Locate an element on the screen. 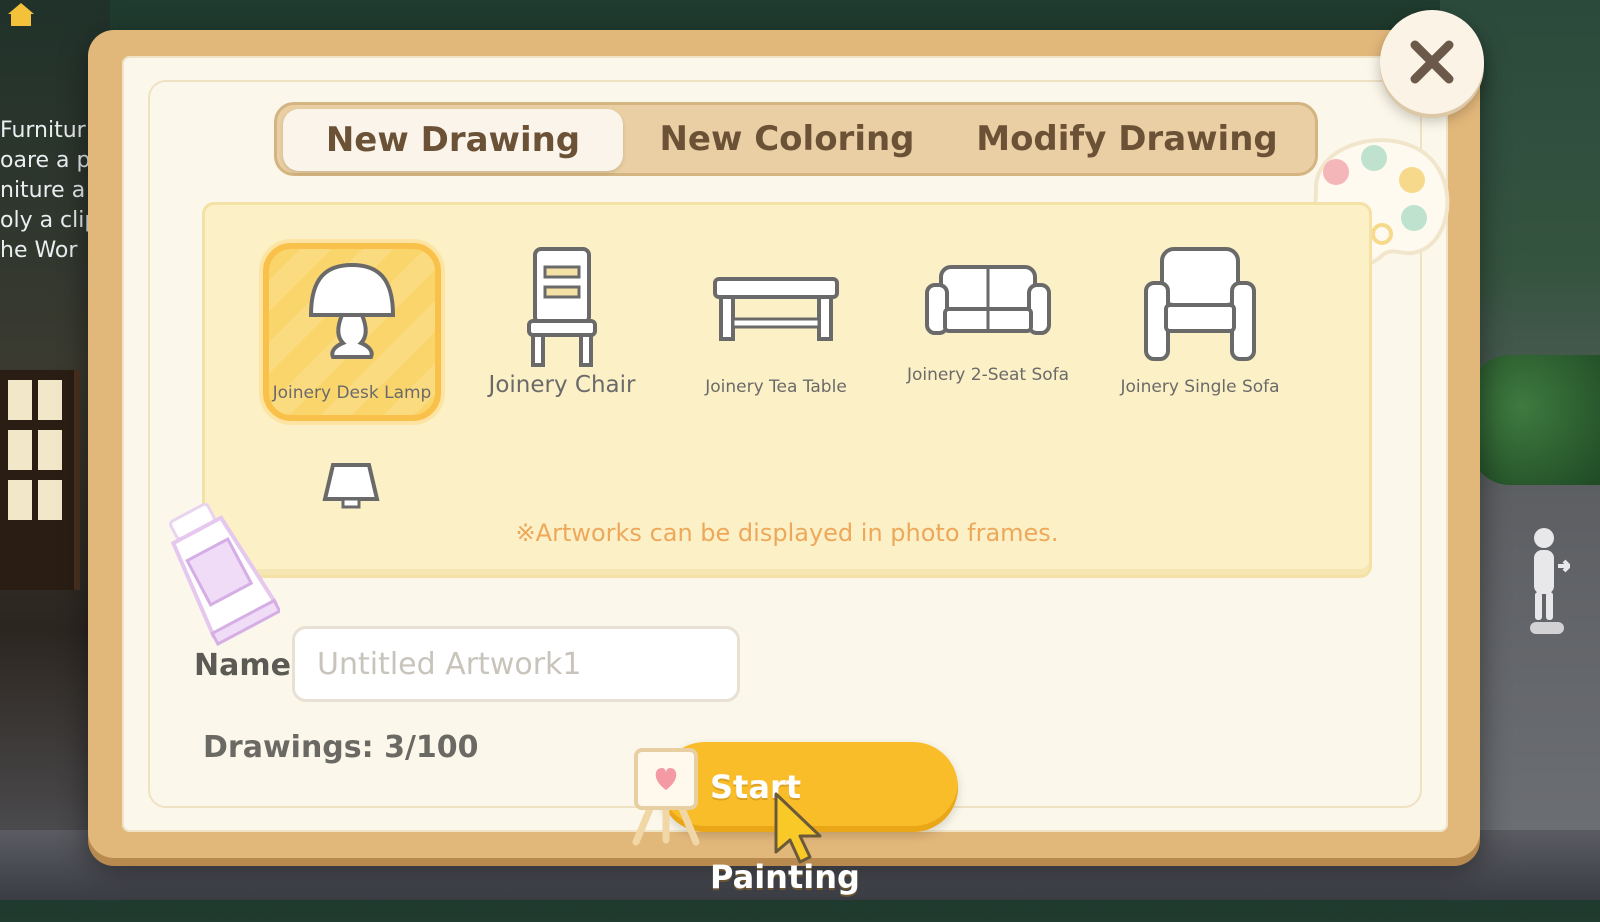 The height and width of the screenshot is (922, 1600). tea-table-icon is located at coordinates (776, 309).